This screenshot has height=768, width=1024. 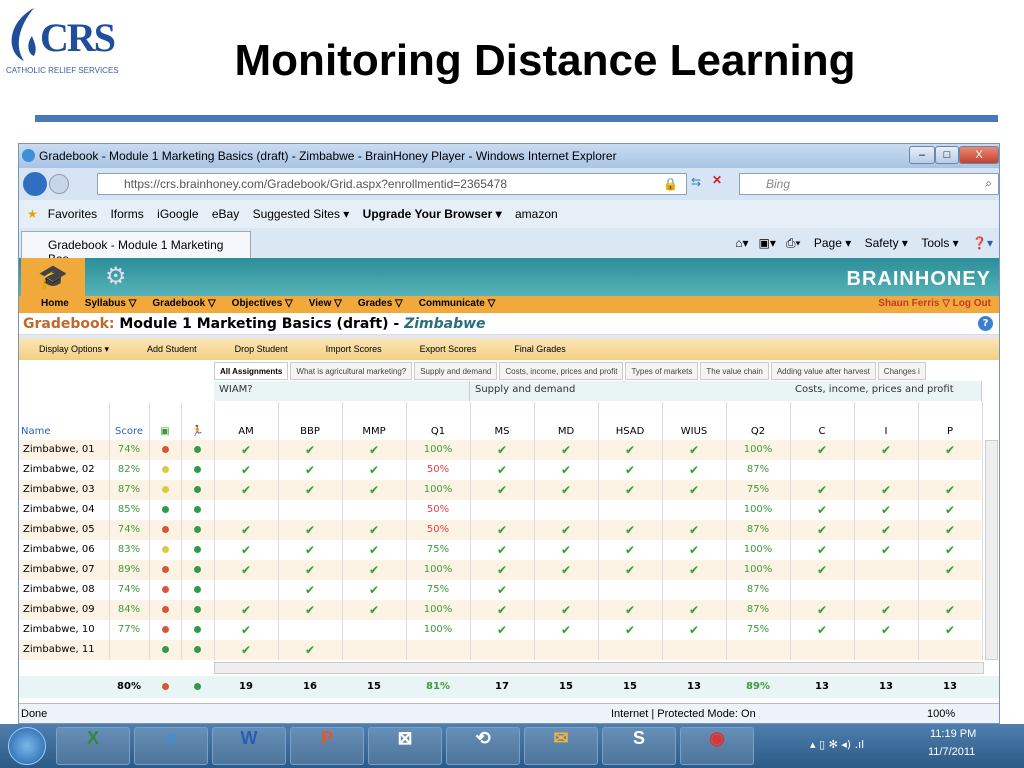 I want to click on grade-cell: 100%, so click(x=438, y=630).